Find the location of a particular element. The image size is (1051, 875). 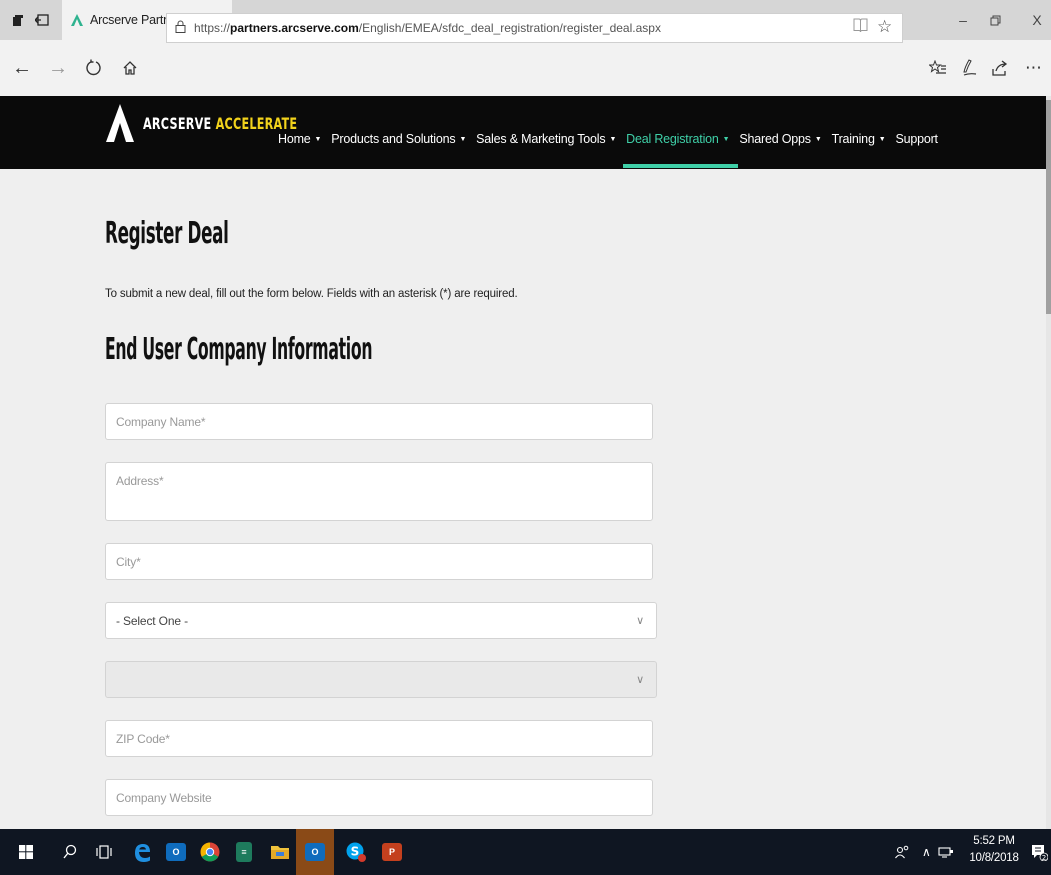

powerpoint-icon: P is located at coordinates (392, 852).